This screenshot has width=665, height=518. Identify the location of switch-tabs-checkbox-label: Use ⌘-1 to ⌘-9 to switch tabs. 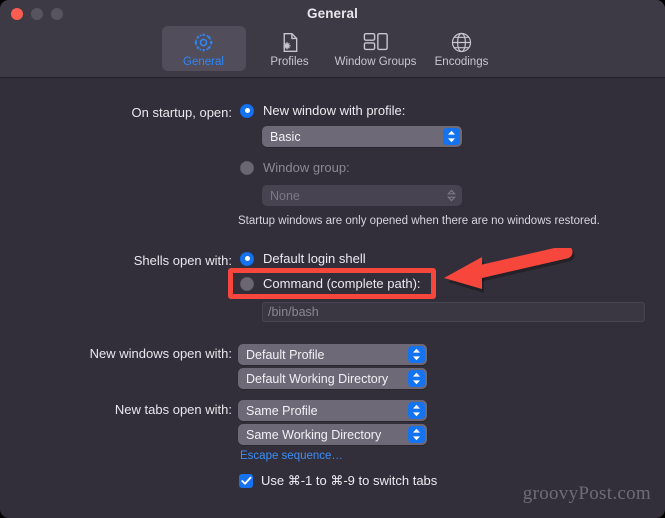
(349, 480).